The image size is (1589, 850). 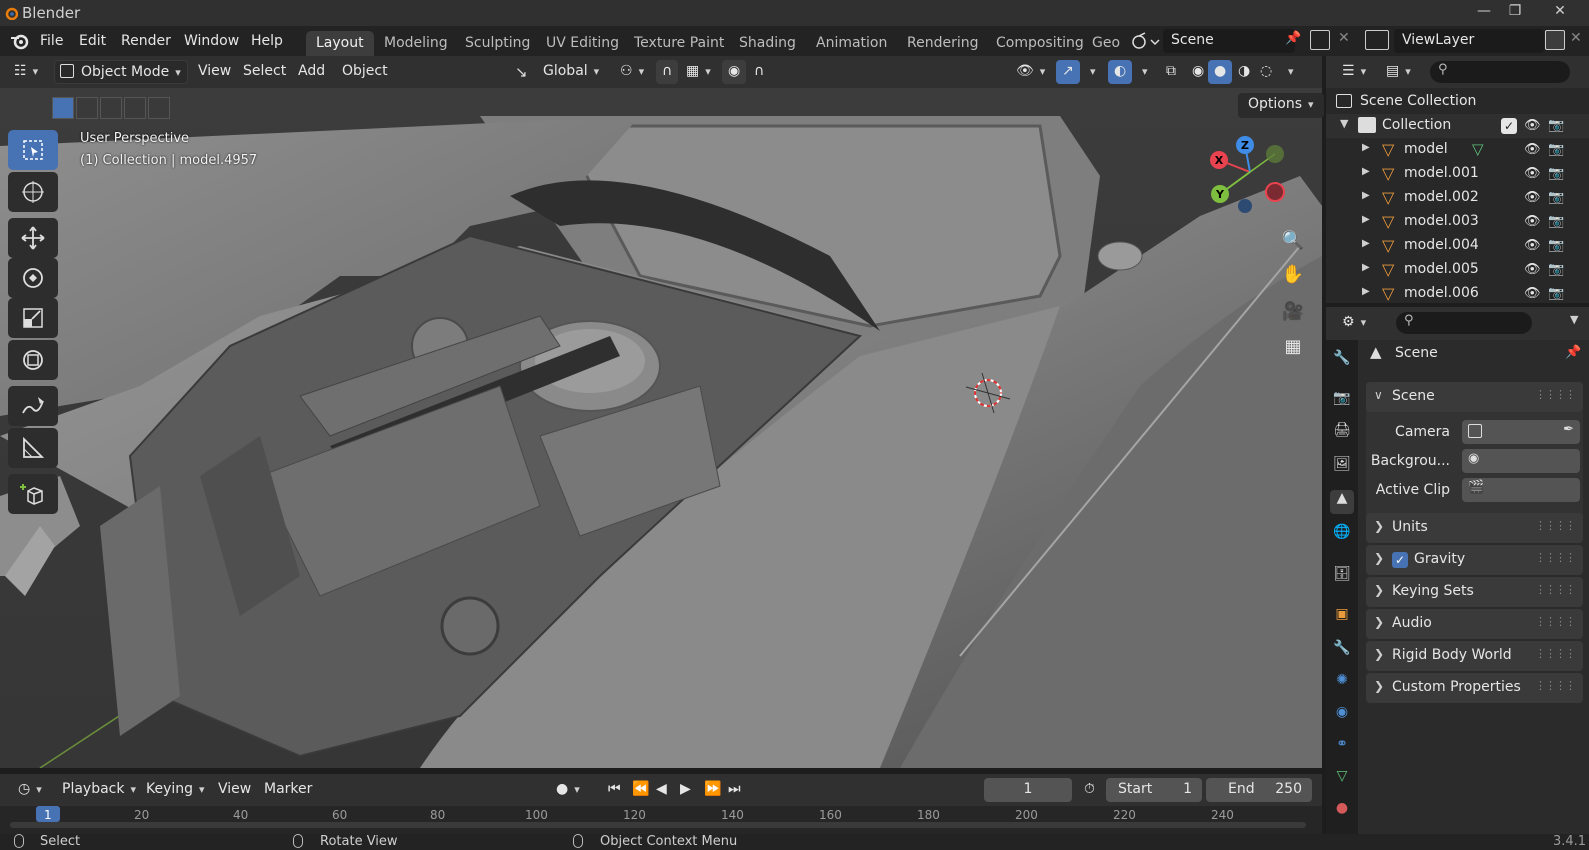 What do you see at coordinates (26, 72) in the screenshot?
I see `editor-type-icon: ☷` at bounding box center [26, 72].